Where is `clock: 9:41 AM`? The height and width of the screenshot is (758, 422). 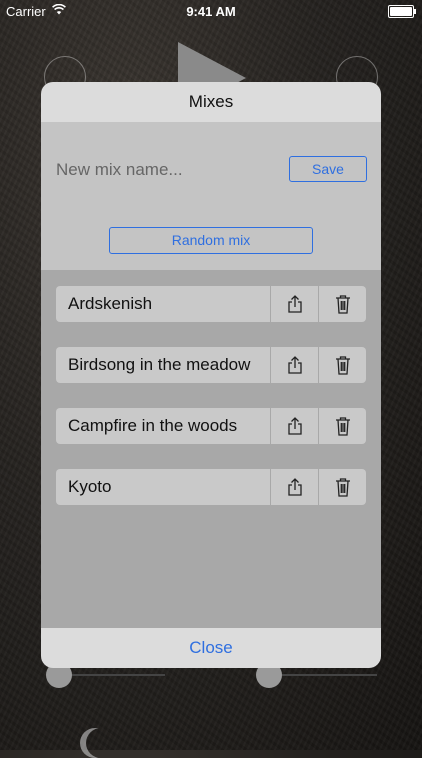 clock: 9:41 AM is located at coordinates (211, 11).